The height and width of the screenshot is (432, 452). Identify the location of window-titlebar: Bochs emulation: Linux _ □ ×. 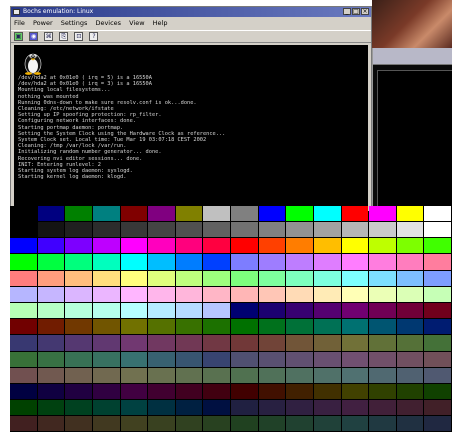
(191, 12).